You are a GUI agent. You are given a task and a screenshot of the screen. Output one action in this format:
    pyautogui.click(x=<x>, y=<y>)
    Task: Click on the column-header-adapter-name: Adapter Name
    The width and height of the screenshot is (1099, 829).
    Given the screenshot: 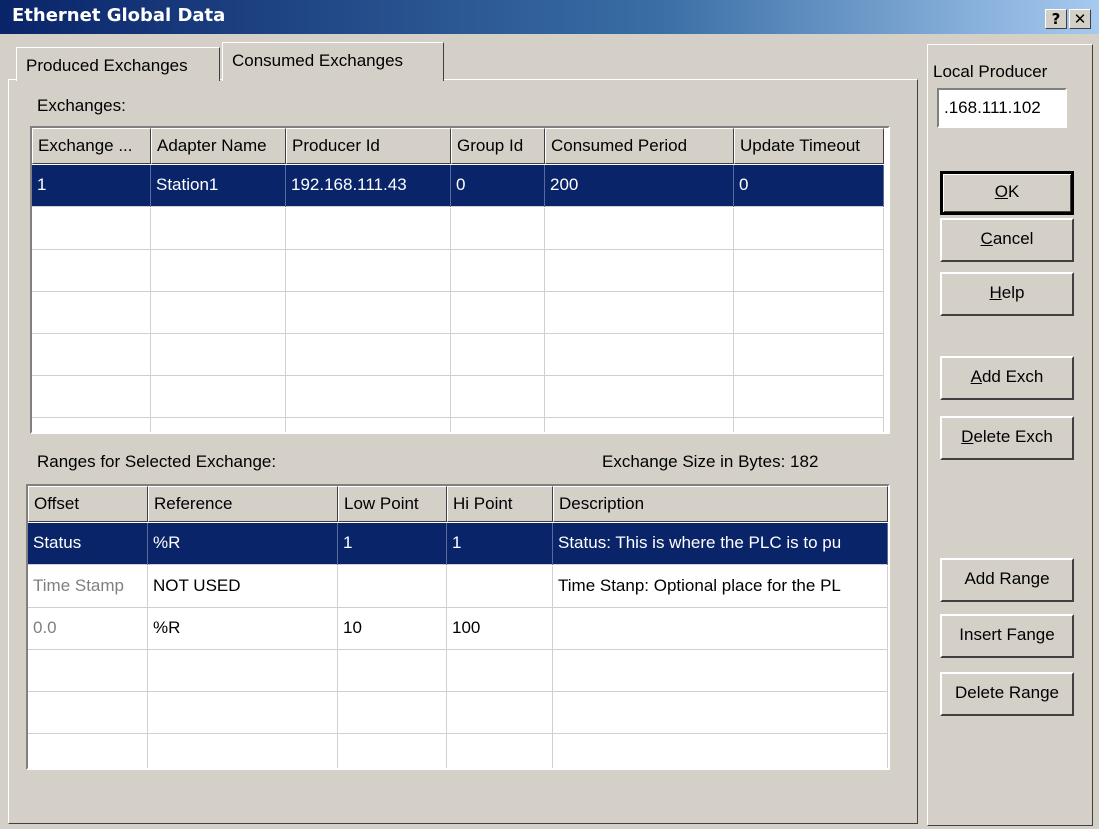 What is the action you would take?
    pyautogui.click(x=218, y=146)
    